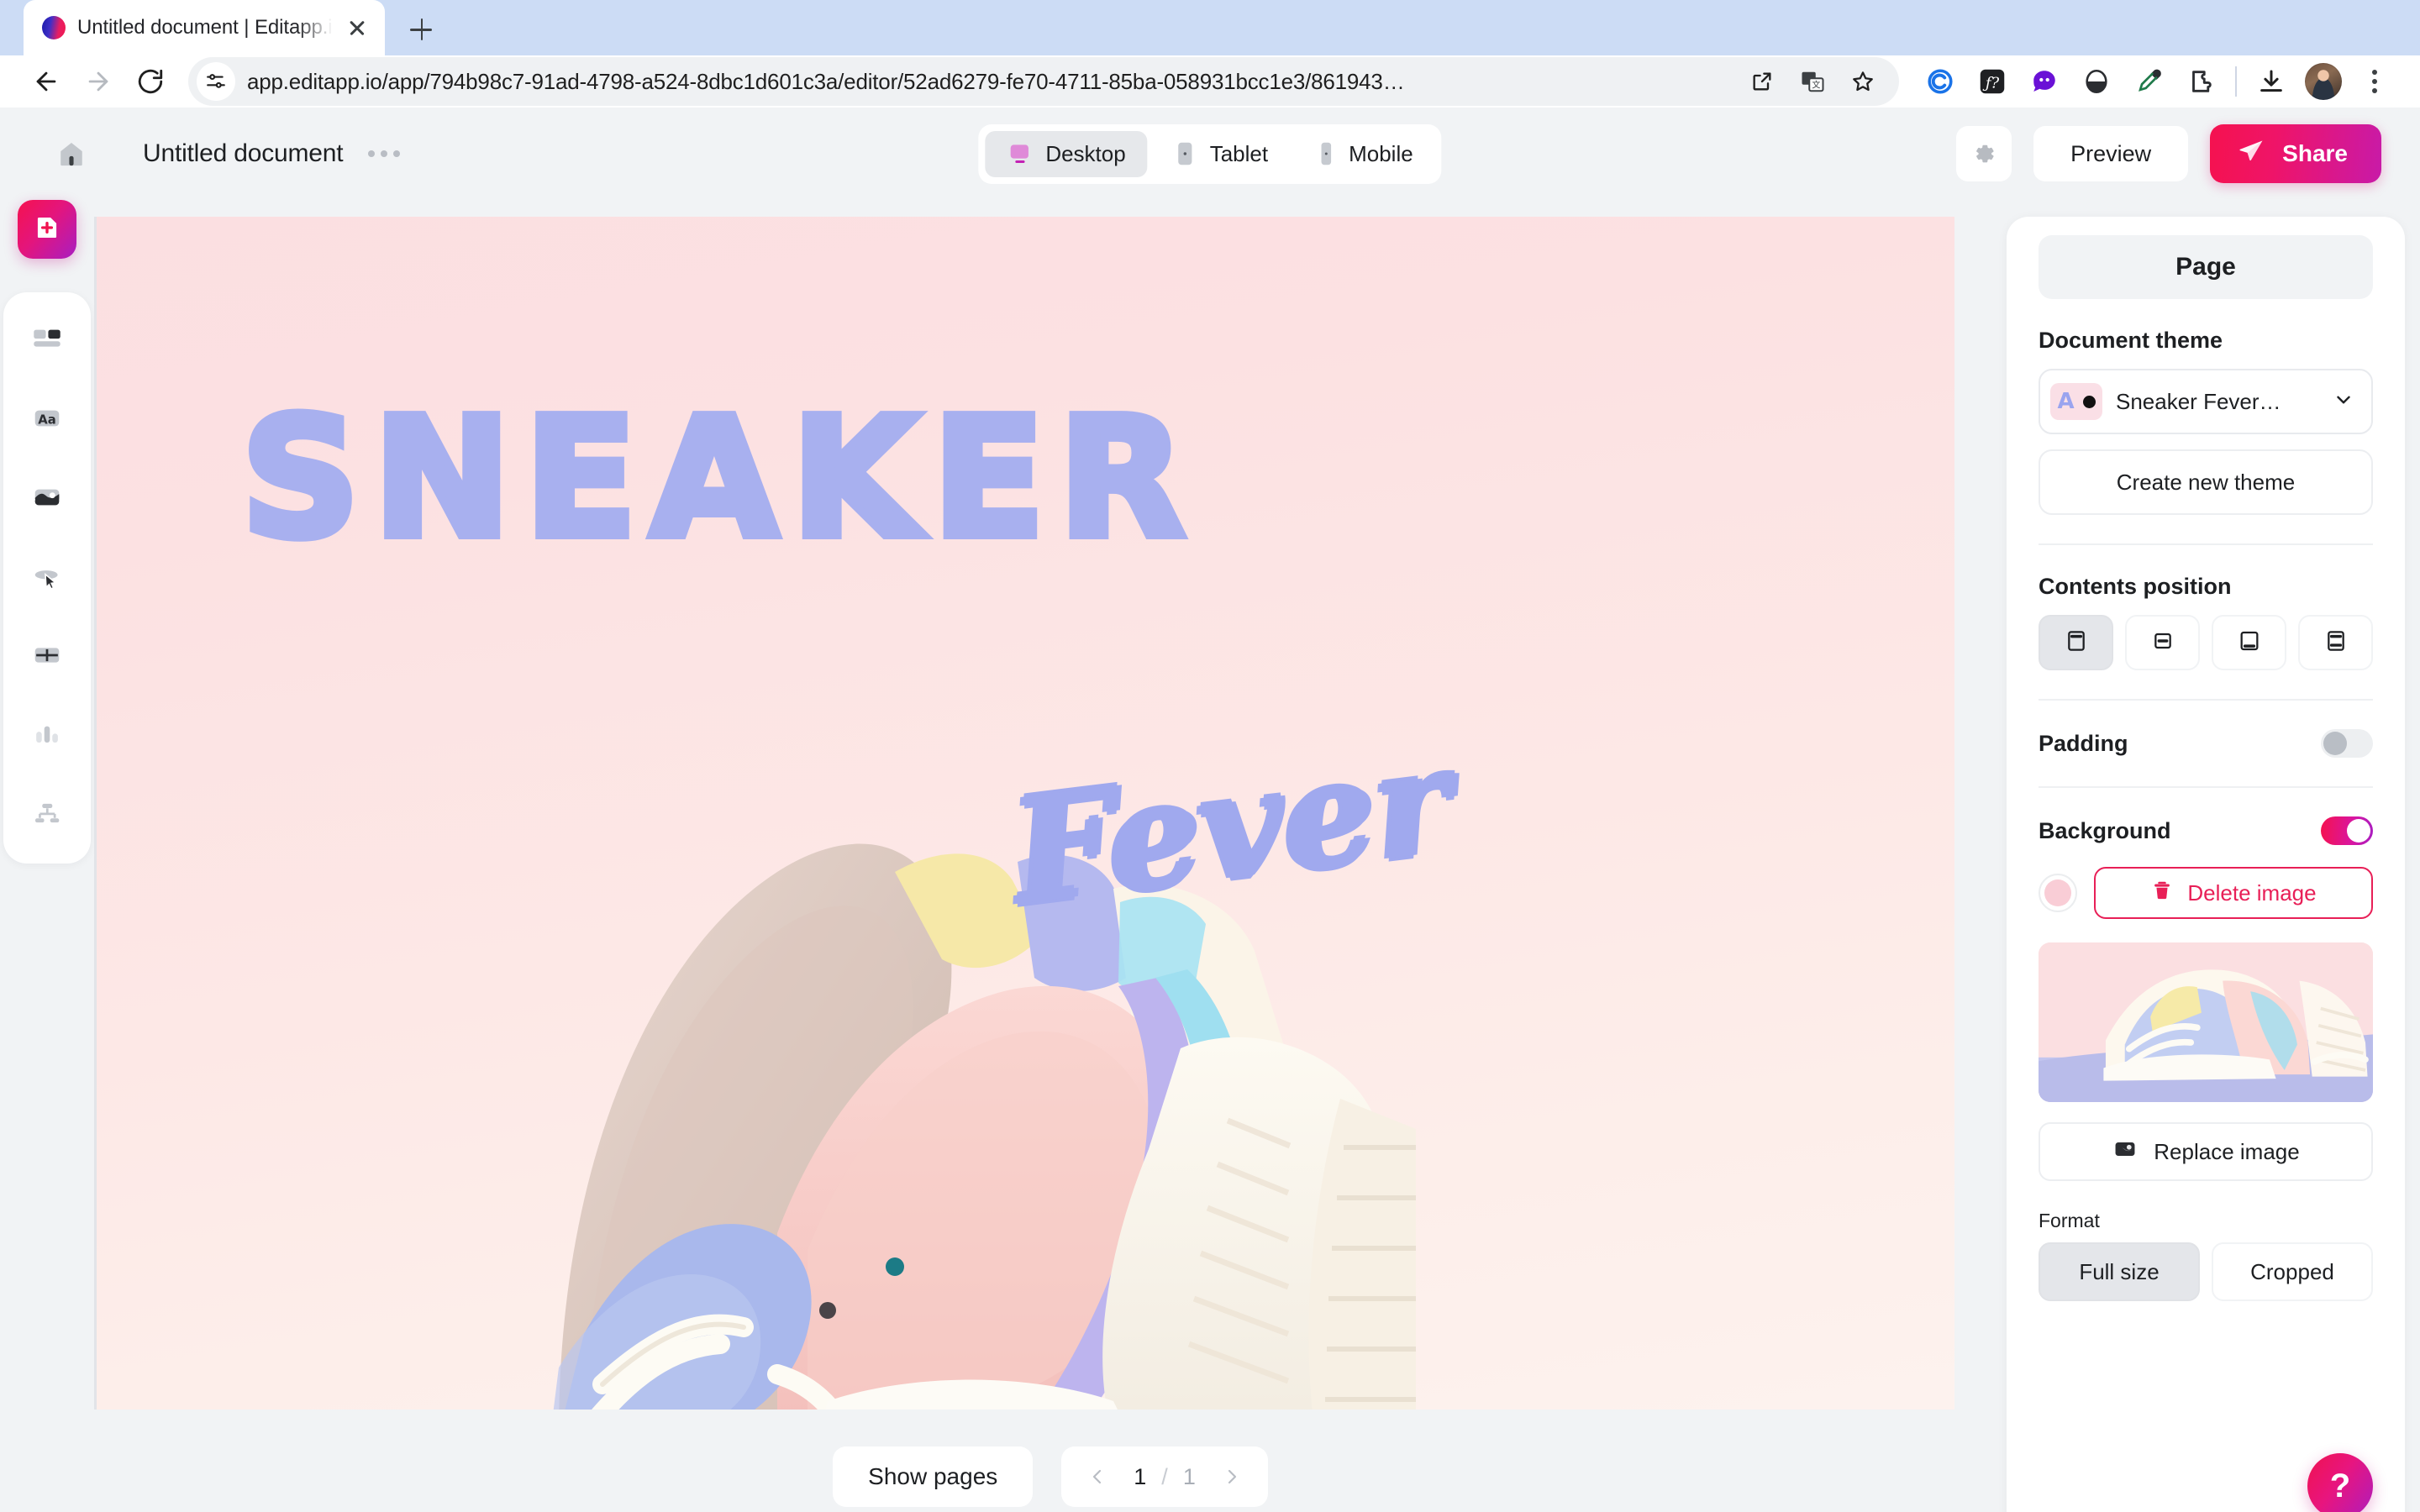 The image size is (2420, 1512). I want to click on theme-swatch-dot, so click(2089, 401).